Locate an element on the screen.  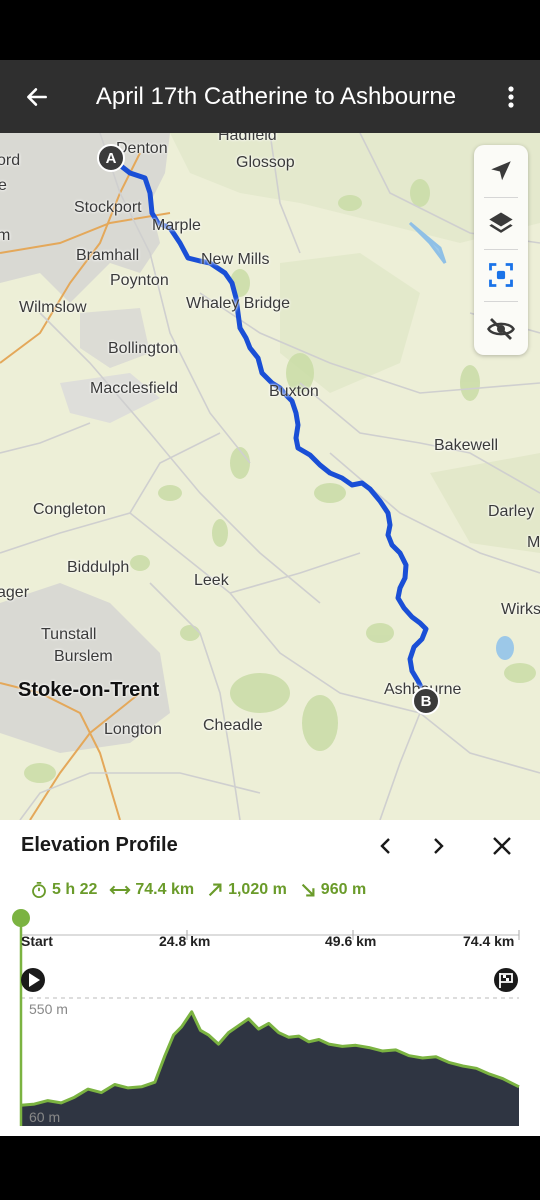
panel-title: Elevation Profile is located at coordinates (99, 845).